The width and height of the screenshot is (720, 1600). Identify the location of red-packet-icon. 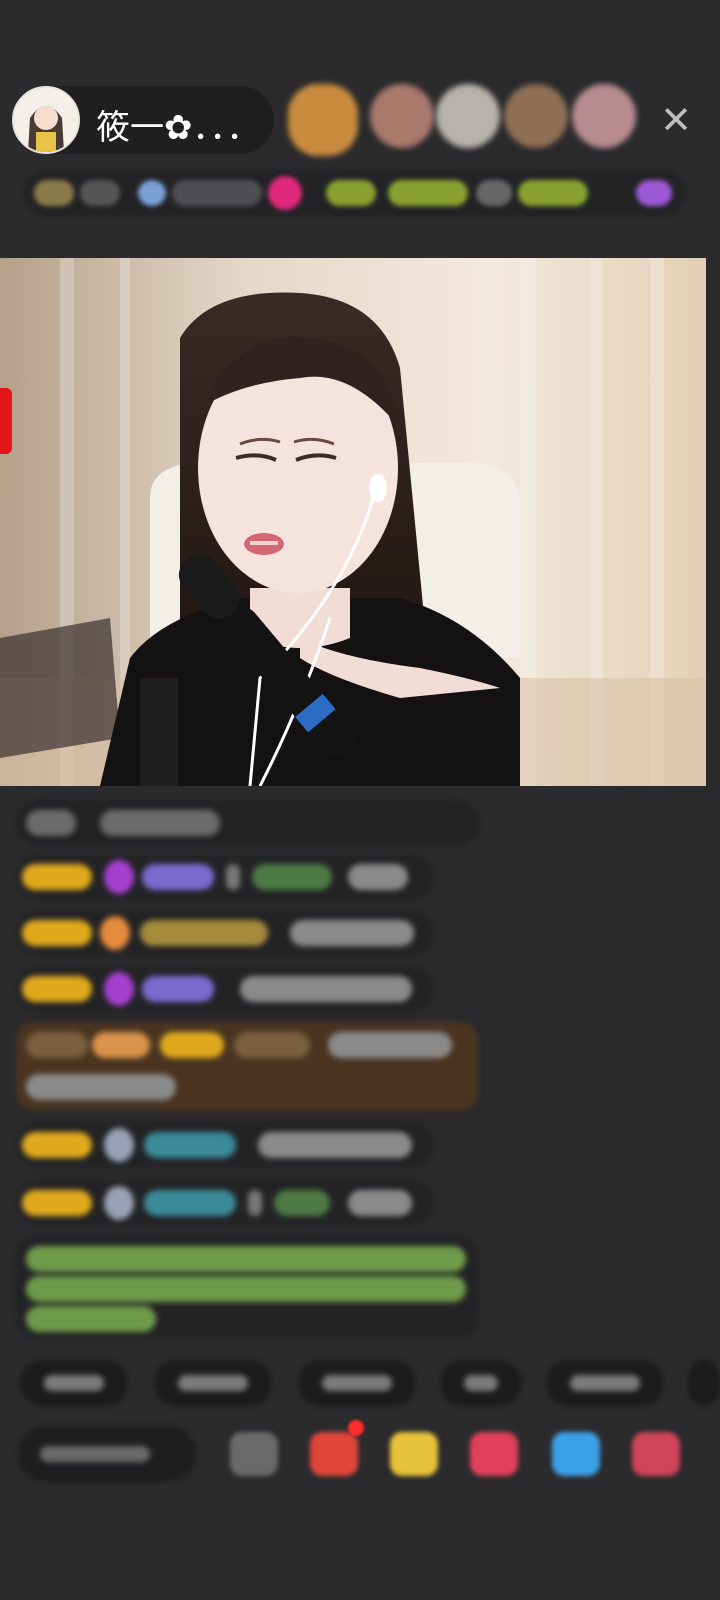
(414, 1454).